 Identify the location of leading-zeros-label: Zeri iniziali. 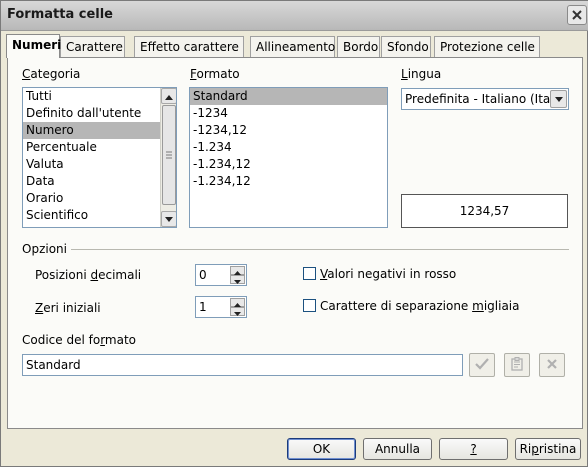
(68, 308).